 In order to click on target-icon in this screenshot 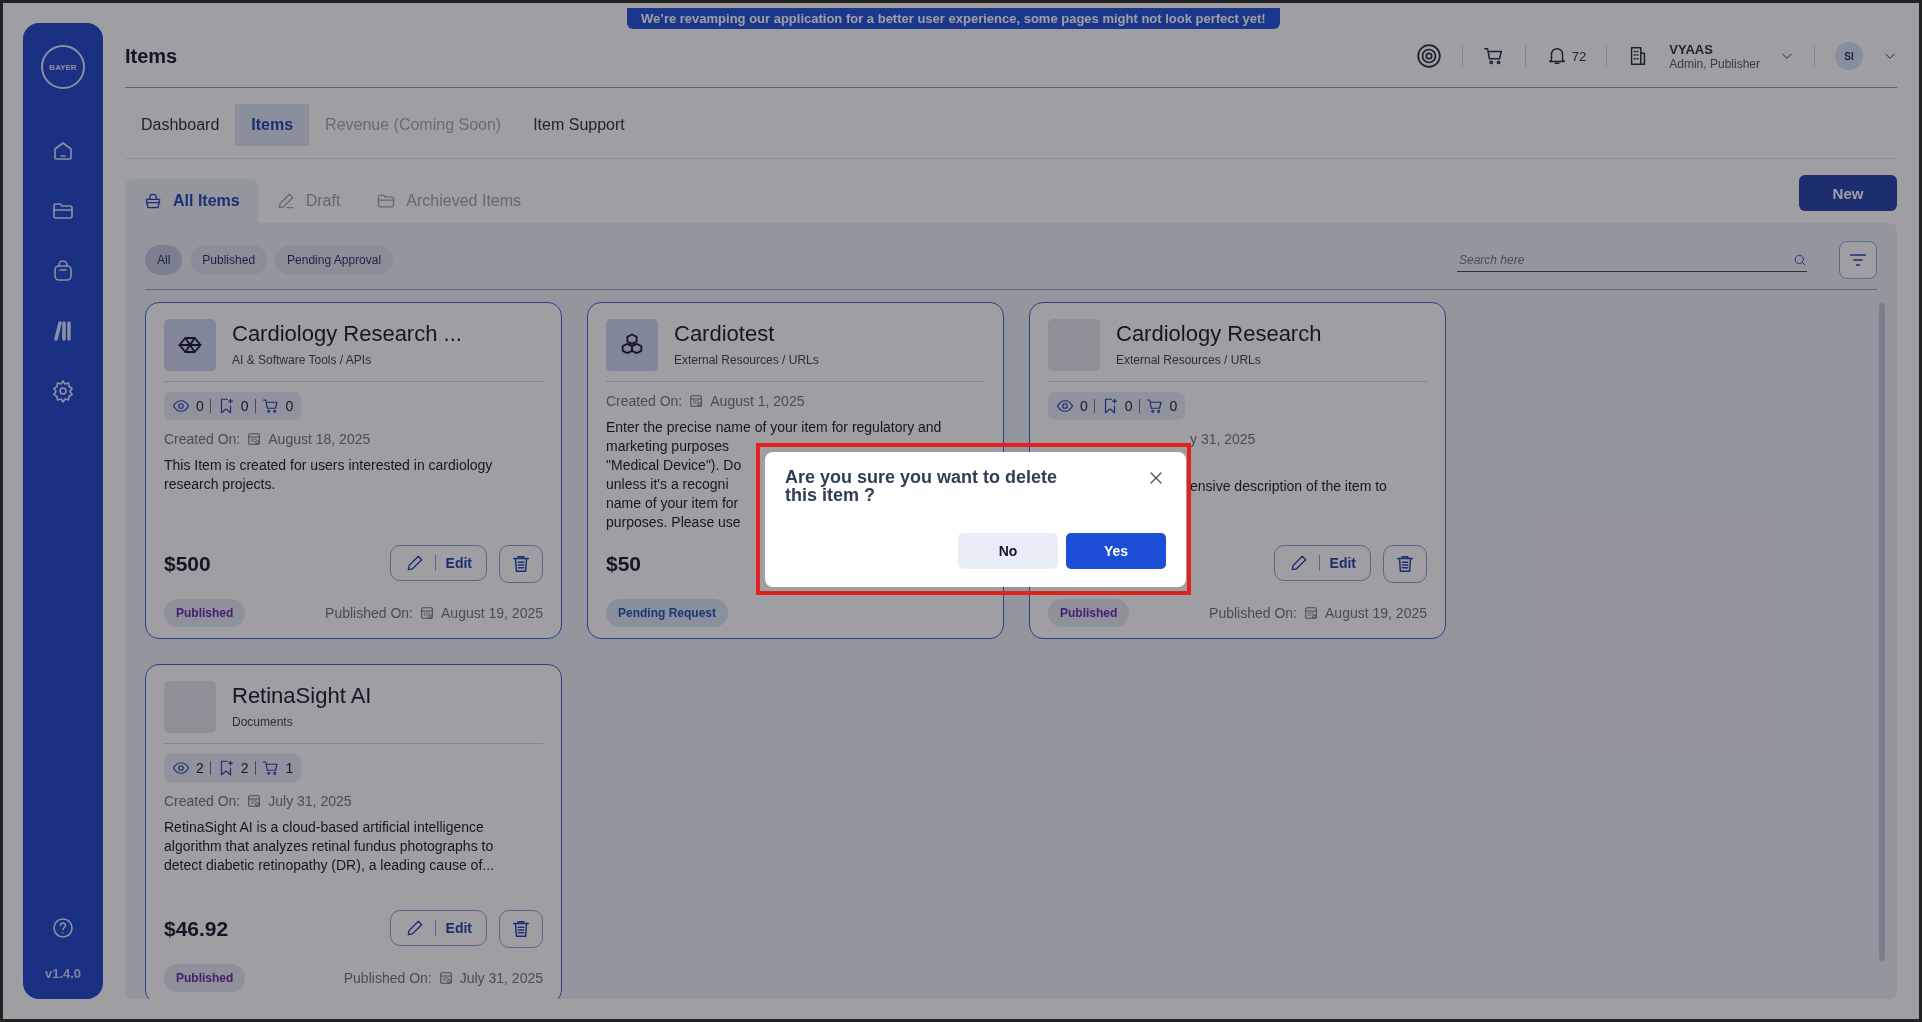, I will do `click(1428, 56)`.